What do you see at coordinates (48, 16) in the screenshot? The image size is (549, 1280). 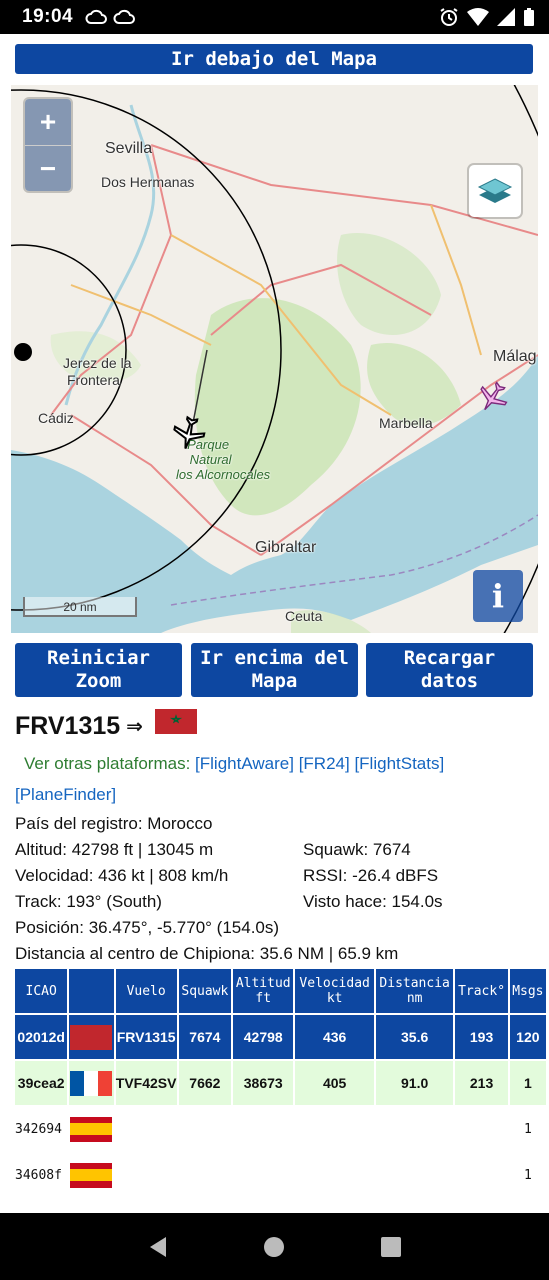 I see `clock: 19:04` at bounding box center [48, 16].